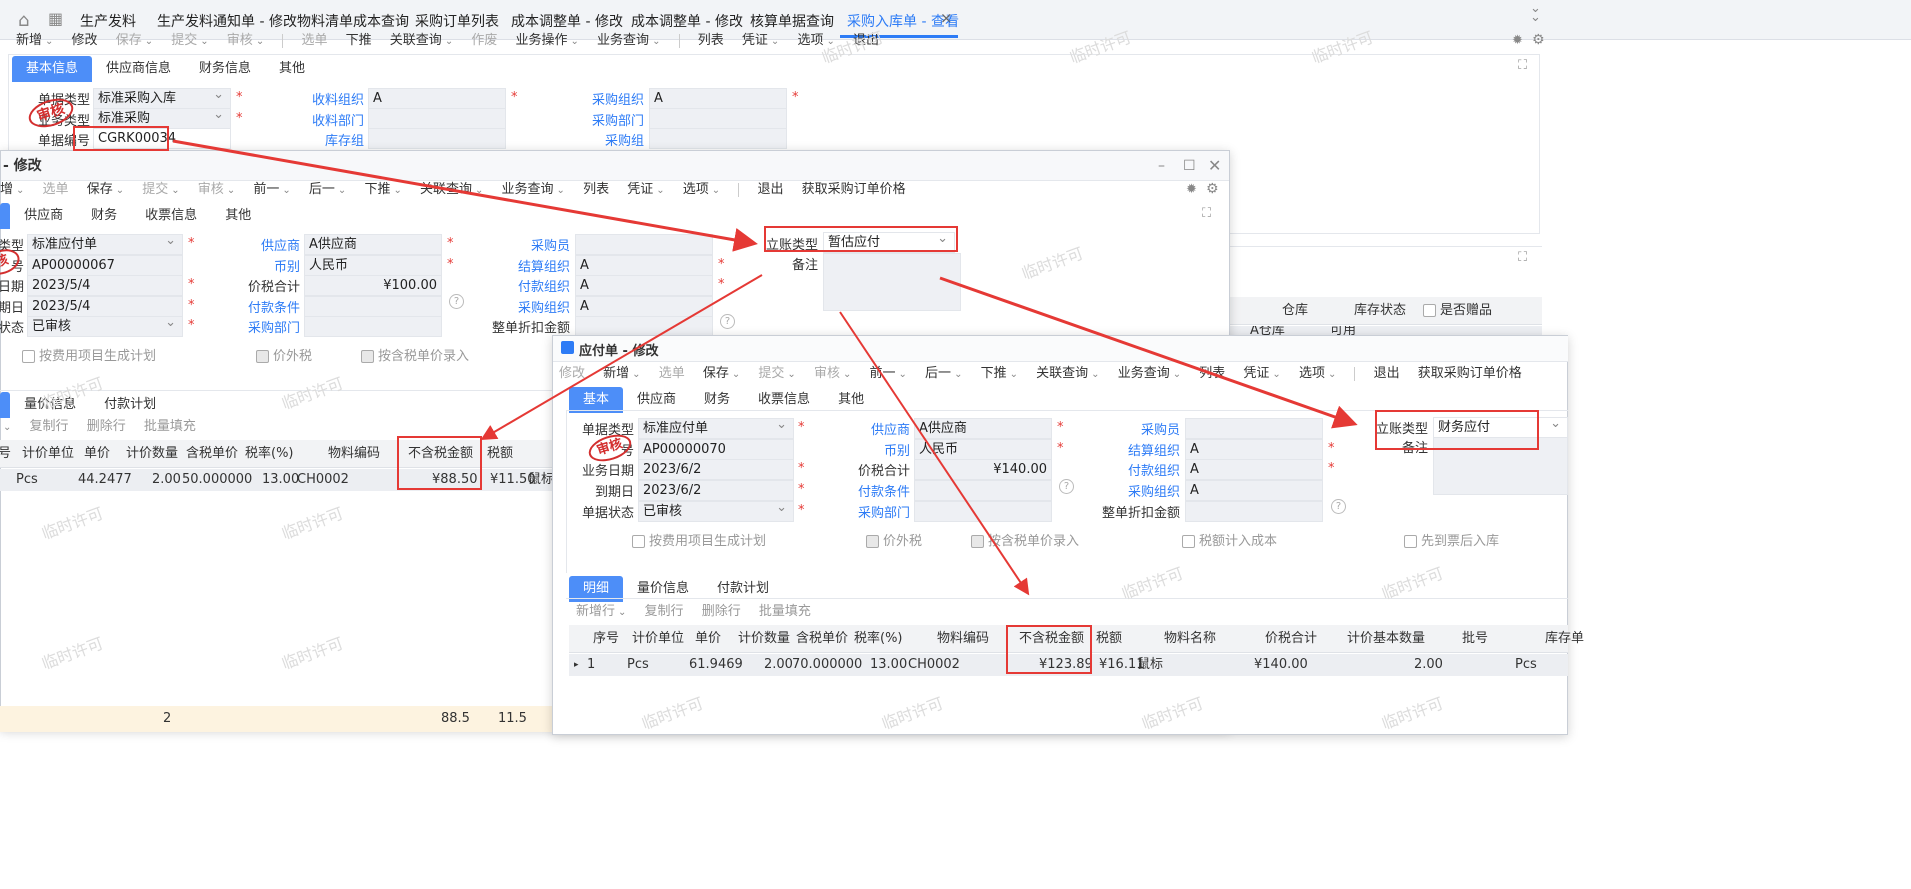  What do you see at coordinates (934, 453) in the screenshot?
I see `arrow-acct-to-w2-amount` at bounding box center [934, 453].